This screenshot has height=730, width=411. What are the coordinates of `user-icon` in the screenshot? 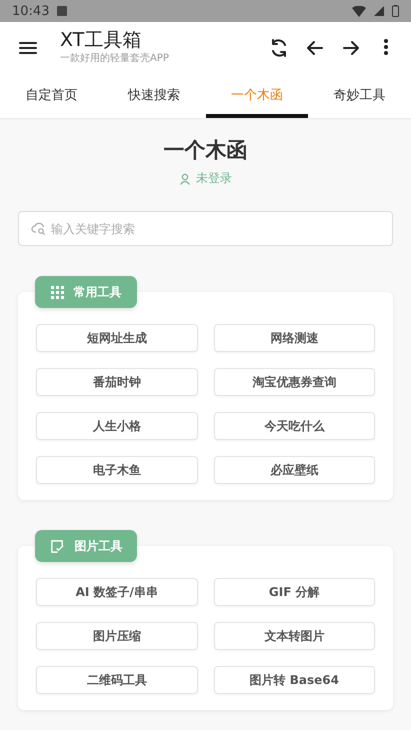 It's located at (185, 178).